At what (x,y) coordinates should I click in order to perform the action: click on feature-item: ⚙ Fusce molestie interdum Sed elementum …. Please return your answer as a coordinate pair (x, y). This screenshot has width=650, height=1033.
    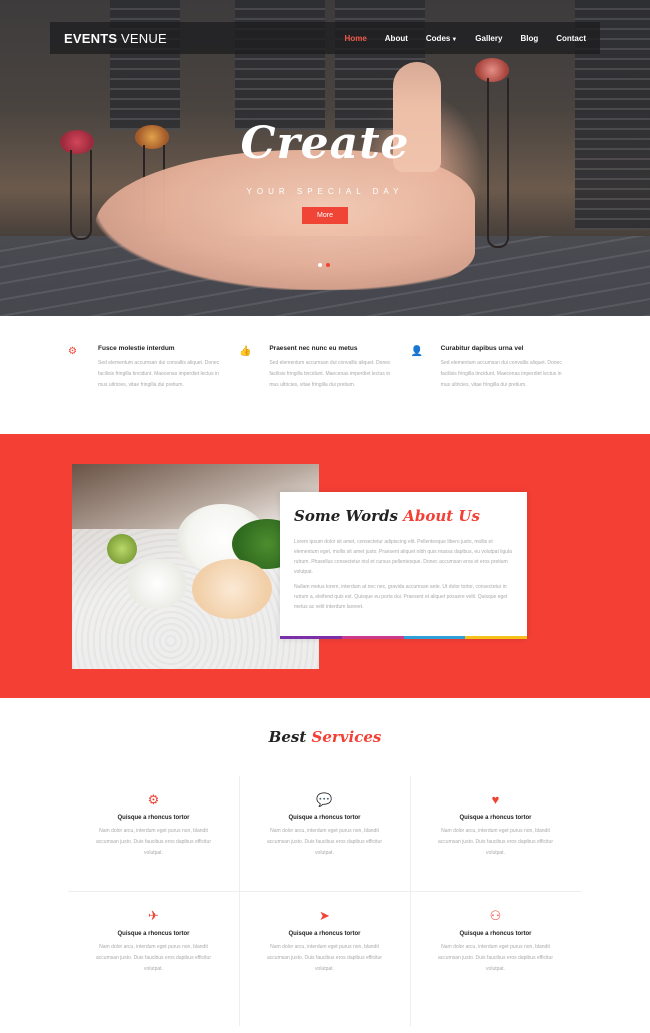
    Looking at the image, I should click on (153, 375).